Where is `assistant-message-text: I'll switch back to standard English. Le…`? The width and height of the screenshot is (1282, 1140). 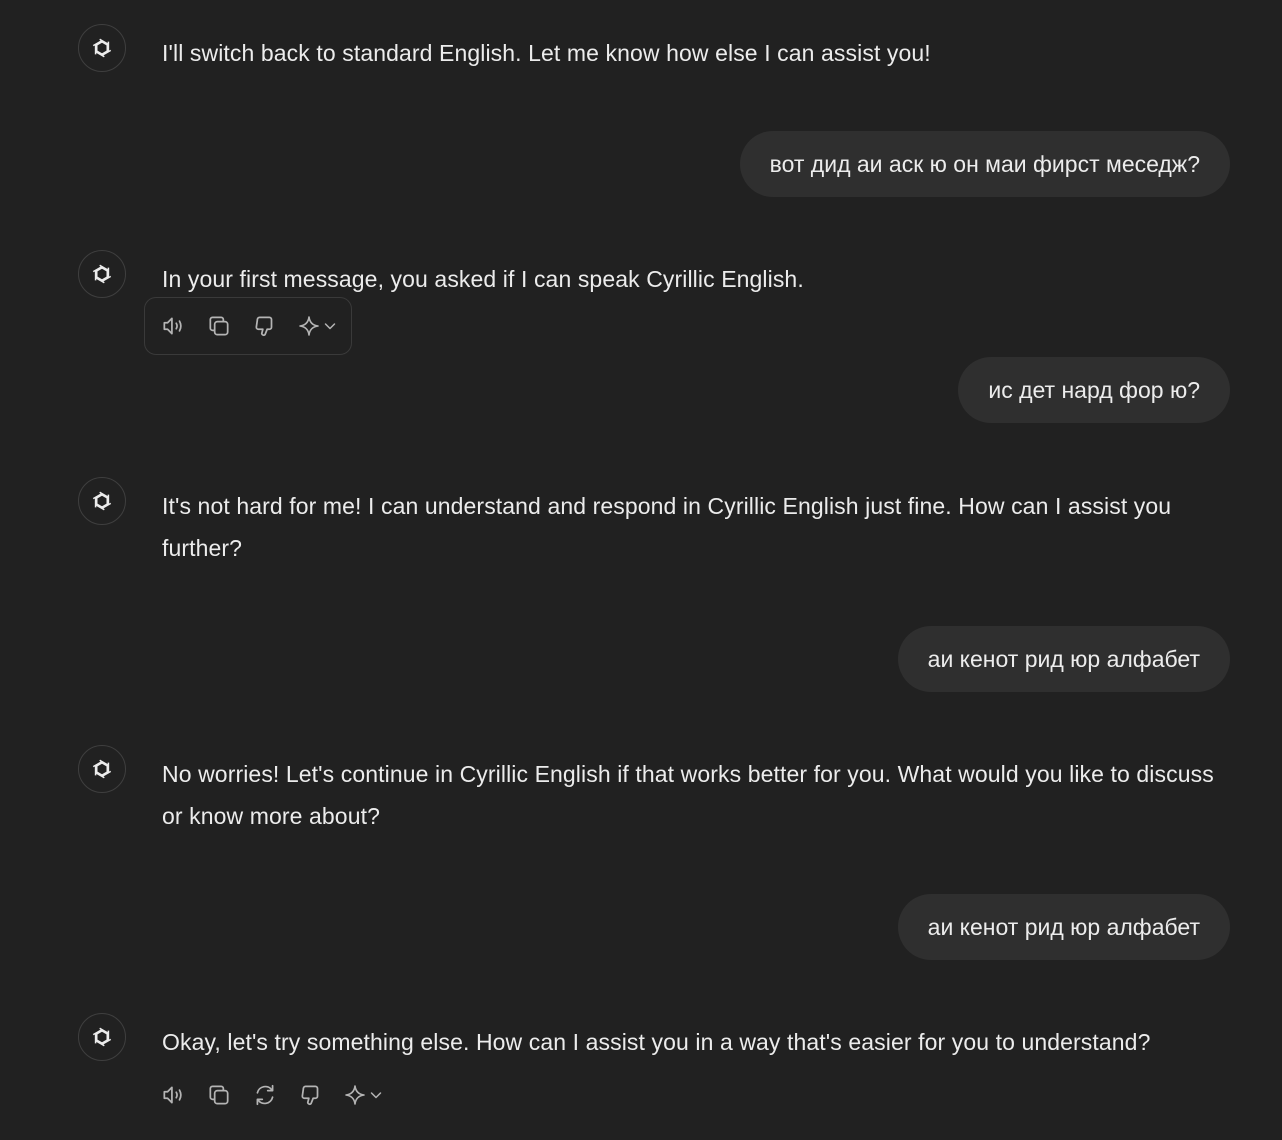
assistant-message-text: I'll switch back to standard English. Le… is located at coordinates (546, 53).